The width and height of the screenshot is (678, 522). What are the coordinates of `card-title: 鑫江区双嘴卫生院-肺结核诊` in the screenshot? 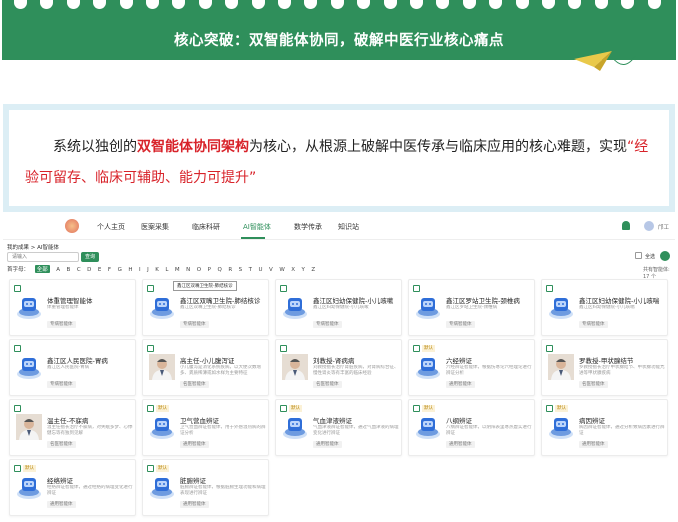 It's located at (220, 301).